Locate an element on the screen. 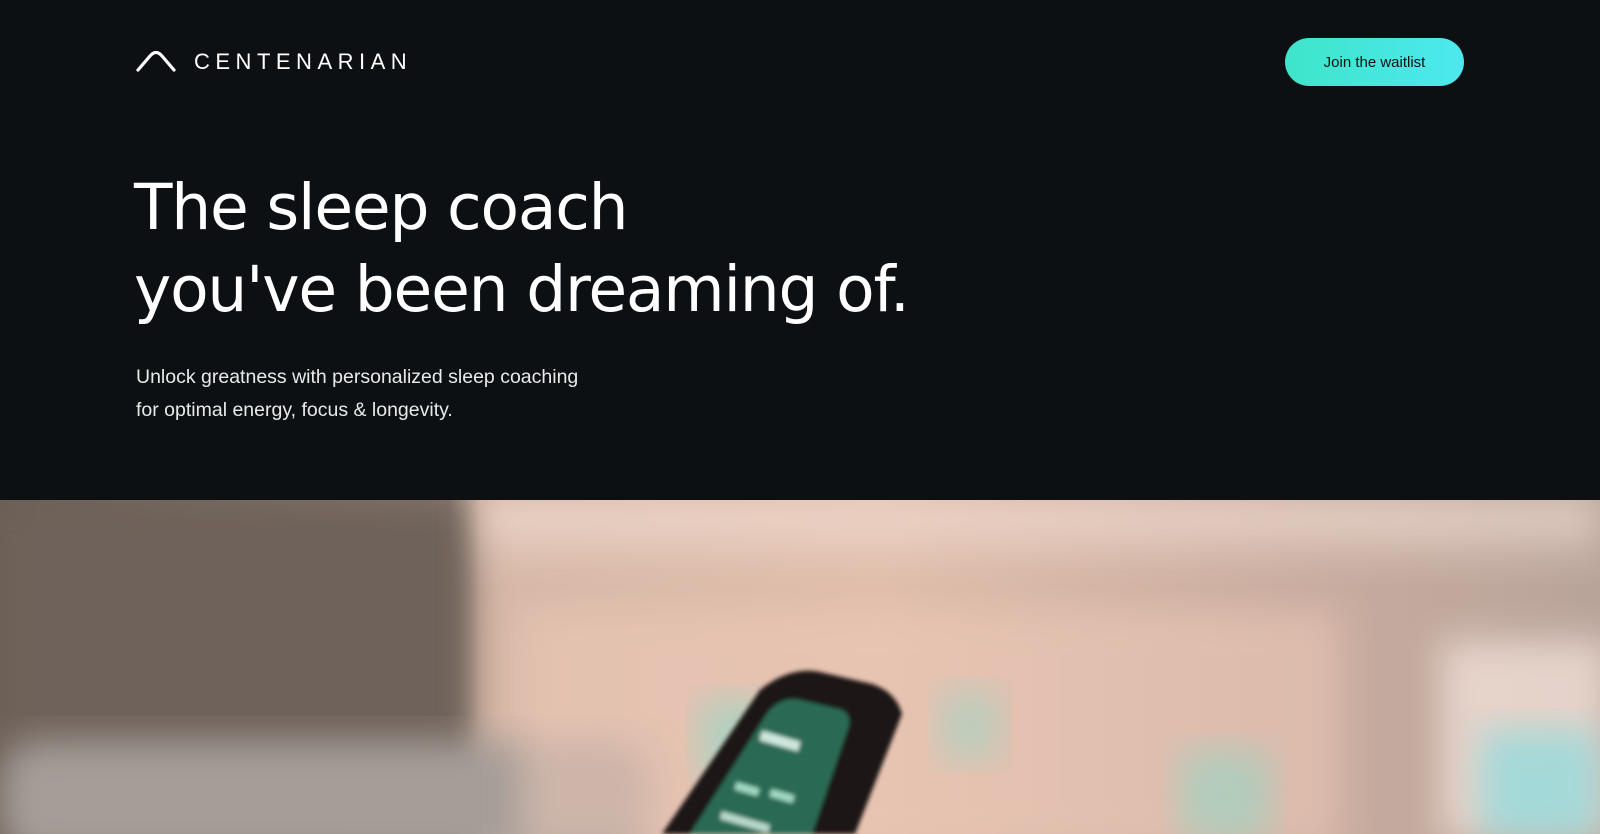 The image size is (1600, 834). logo-link: CENTENARIAN is located at coordinates (274, 62).